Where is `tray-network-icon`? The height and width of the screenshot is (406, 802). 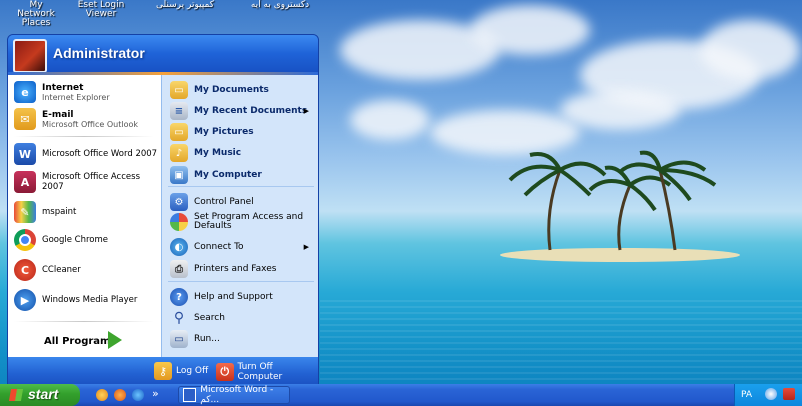 tray-network-icon is located at coordinates (771, 394).